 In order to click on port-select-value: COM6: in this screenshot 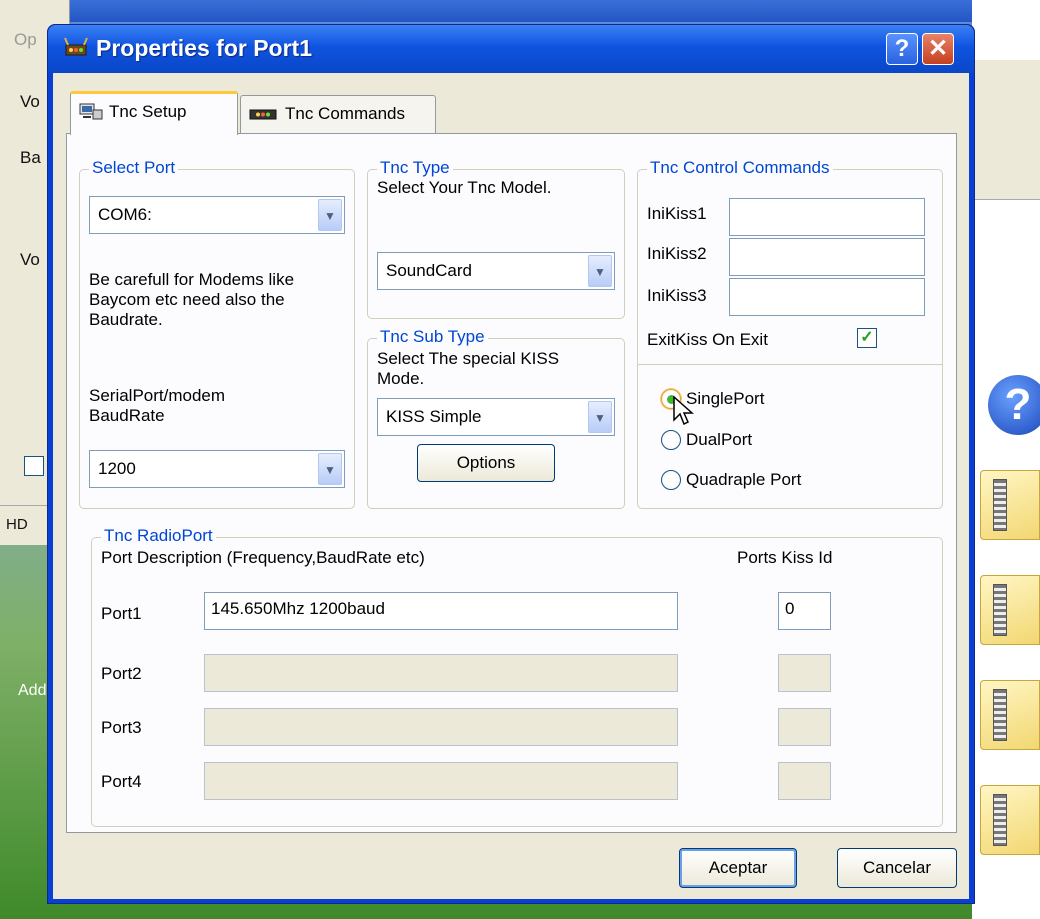, I will do `click(125, 214)`.